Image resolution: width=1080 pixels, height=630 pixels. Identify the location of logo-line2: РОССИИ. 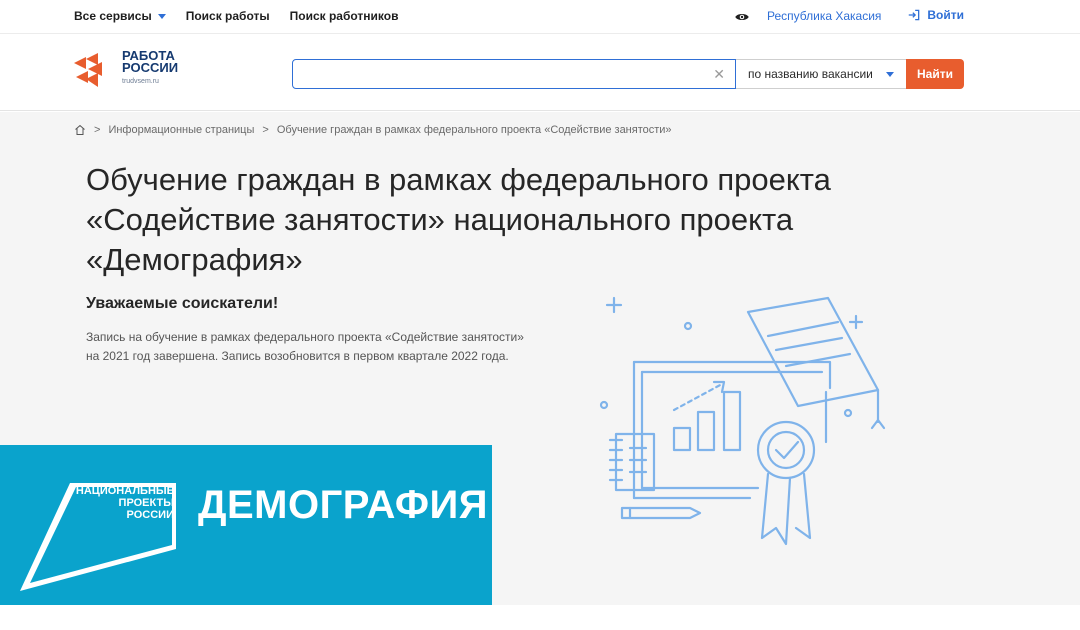
(150, 67).